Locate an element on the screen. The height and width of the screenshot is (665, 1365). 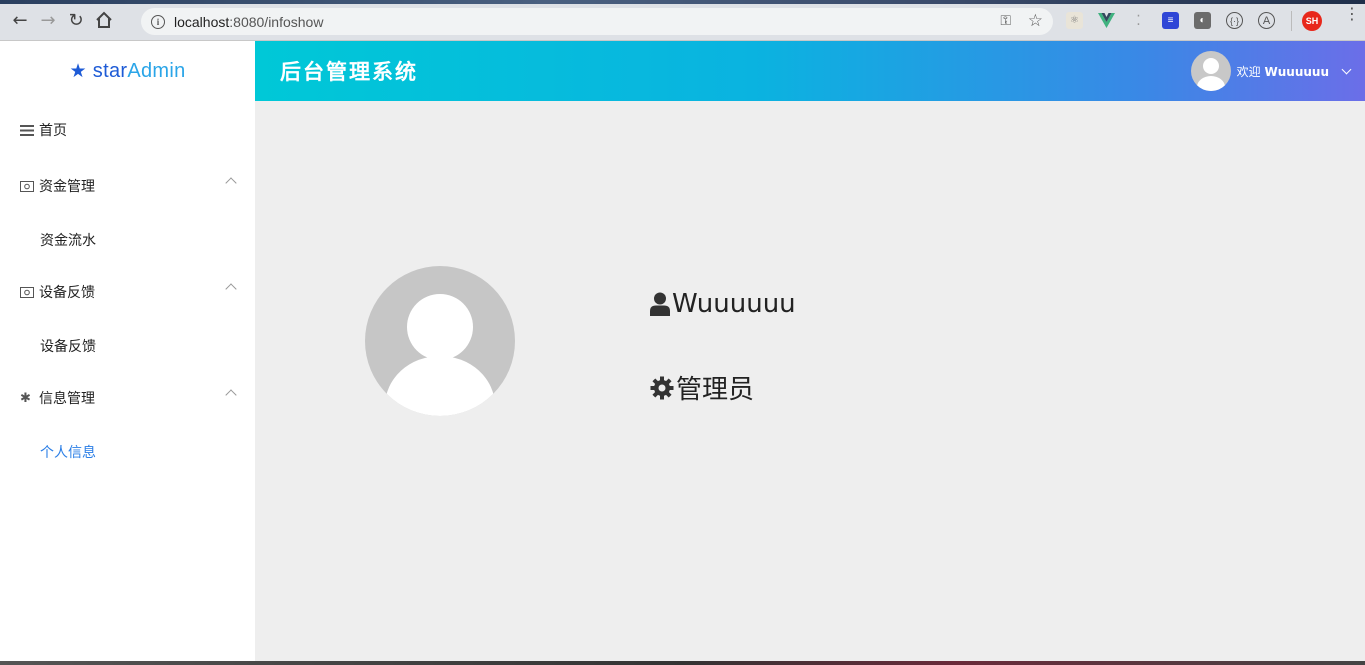
sidebar-item-info-management: ✱ 信息管理 is located at coordinates (127, 398).